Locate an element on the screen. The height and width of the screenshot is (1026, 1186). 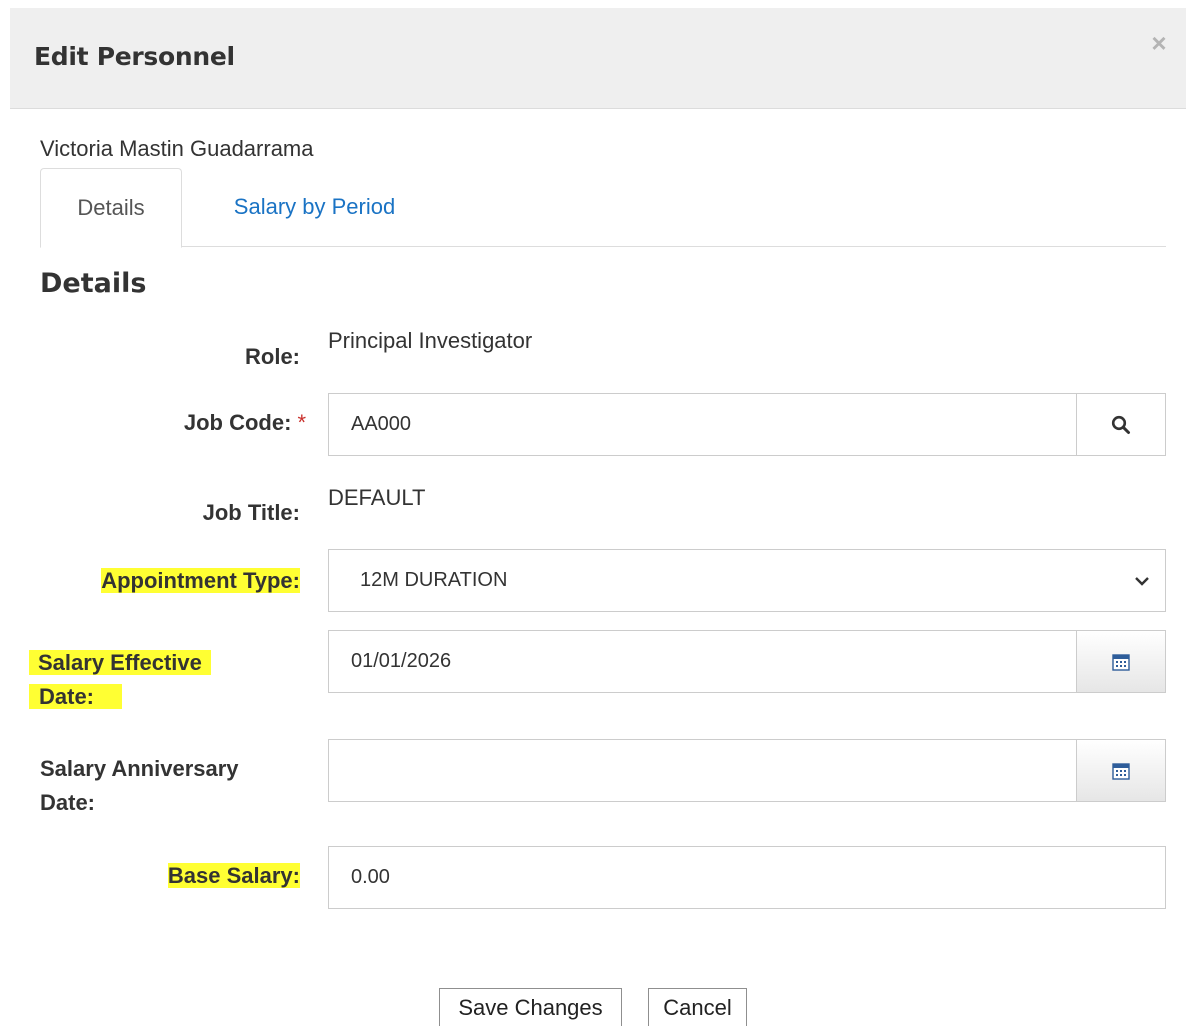
salary-anniversary-date-picker-button is located at coordinates (1120, 770).